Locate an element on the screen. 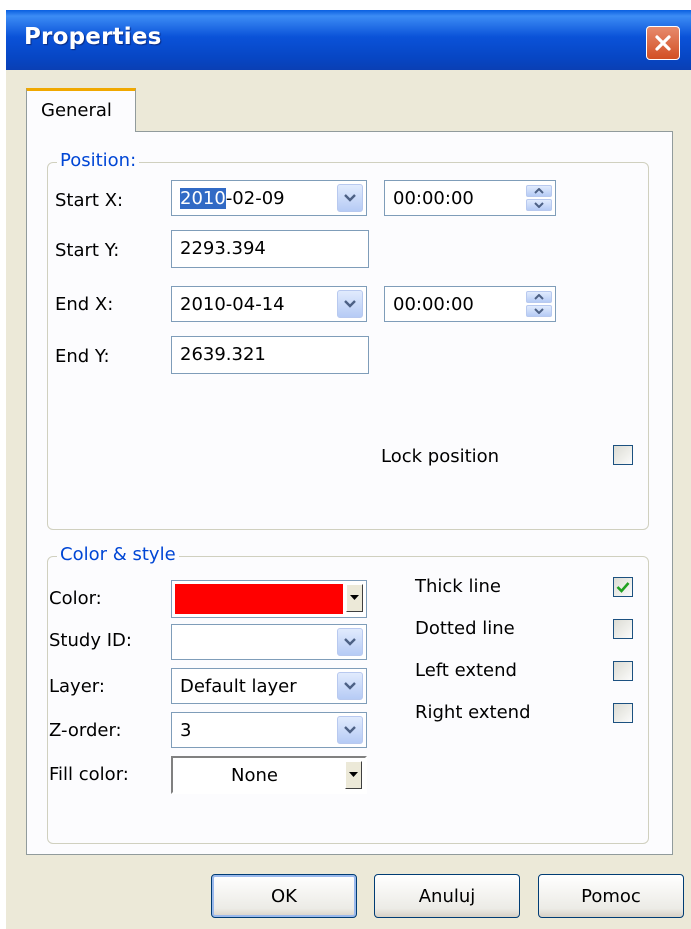  color-style-legend: Color & style is located at coordinates (118, 554).